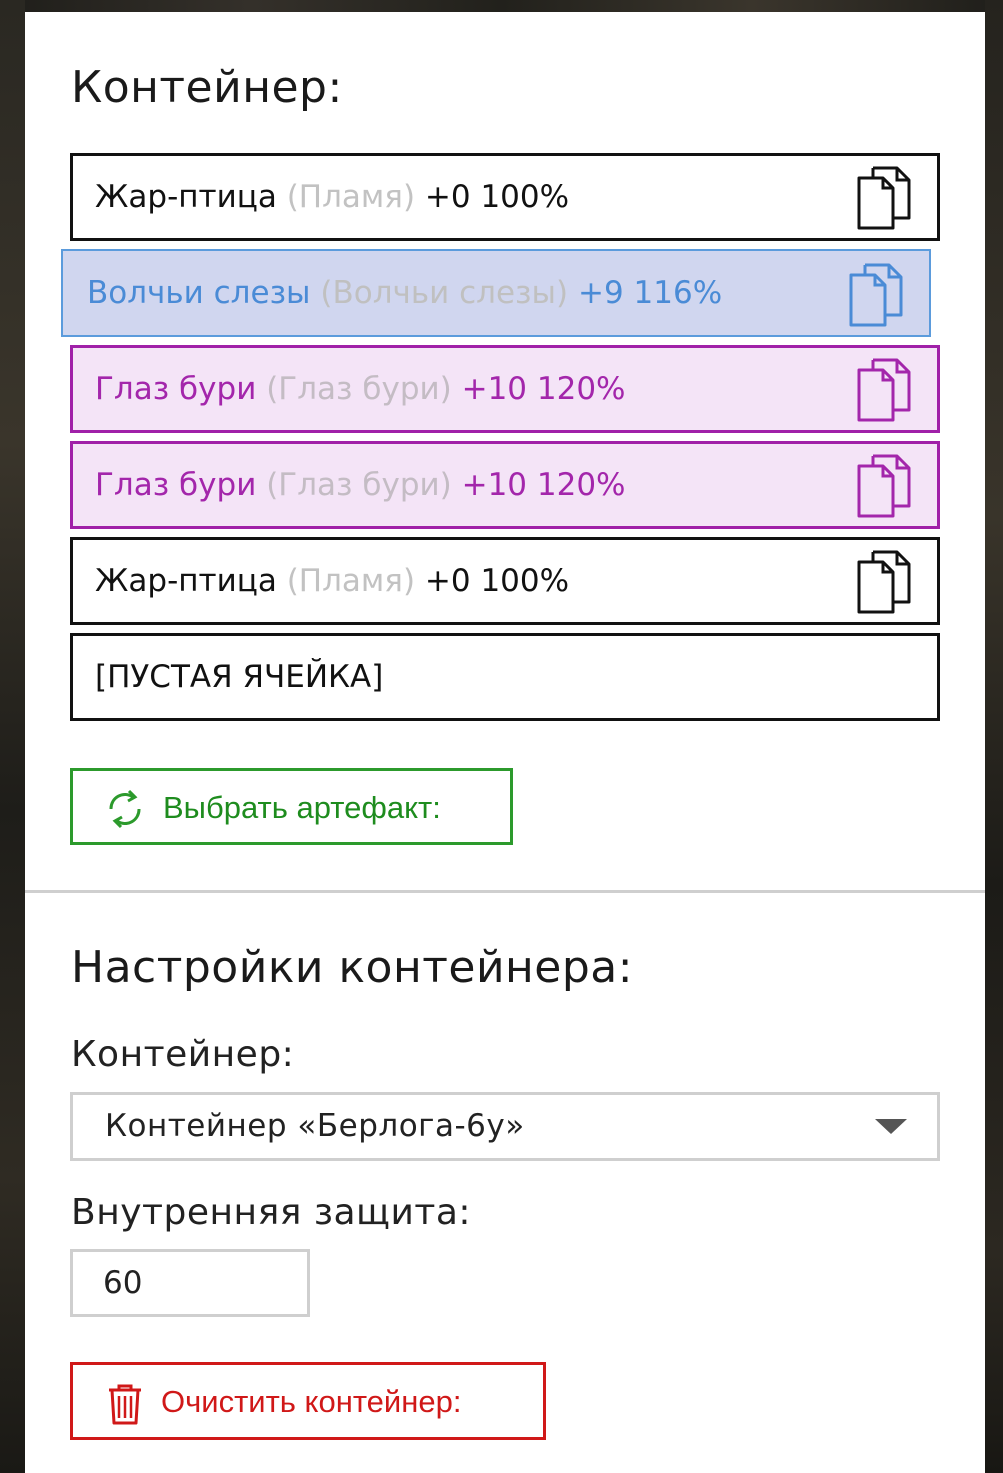 The image size is (1003, 1473). I want to click on slot-text: Волчьи слезы (Волчьи слезы) +9 116%, so click(404, 293).